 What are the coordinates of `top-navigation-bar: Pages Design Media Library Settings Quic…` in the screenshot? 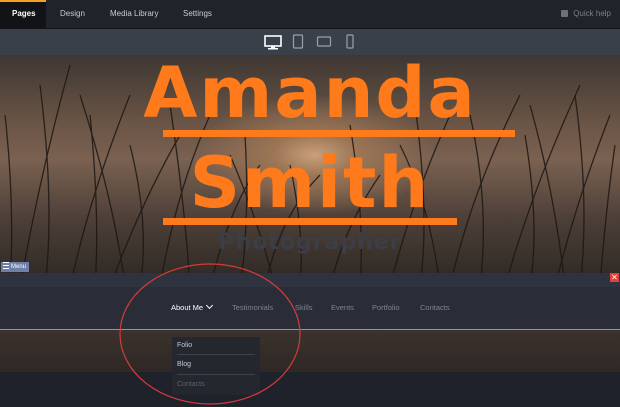 It's located at (310, 14).